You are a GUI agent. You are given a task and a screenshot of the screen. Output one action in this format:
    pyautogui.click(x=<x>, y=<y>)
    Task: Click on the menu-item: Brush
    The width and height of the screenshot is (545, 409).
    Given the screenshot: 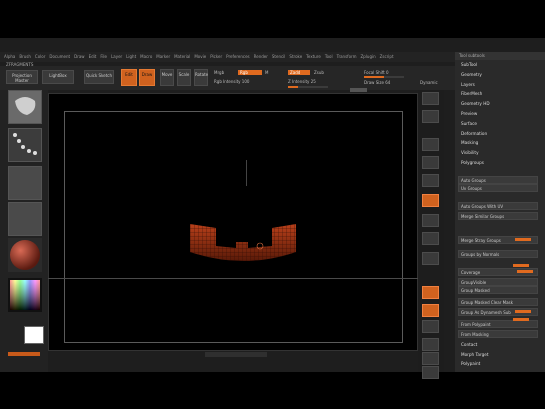 What is the action you would take?
    pyautogui.click(x=25, y=56)
    